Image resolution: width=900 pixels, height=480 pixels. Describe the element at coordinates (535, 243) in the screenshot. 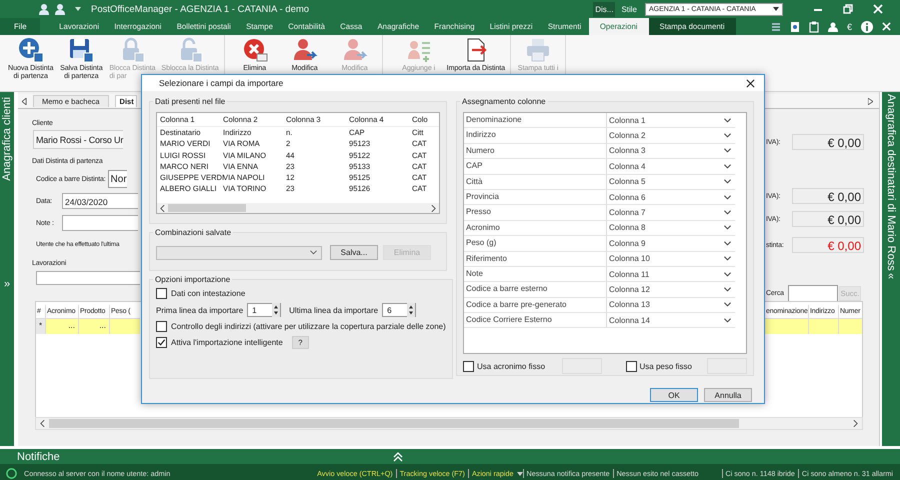

I see `field-name-cell: Peso (g)` at that location.